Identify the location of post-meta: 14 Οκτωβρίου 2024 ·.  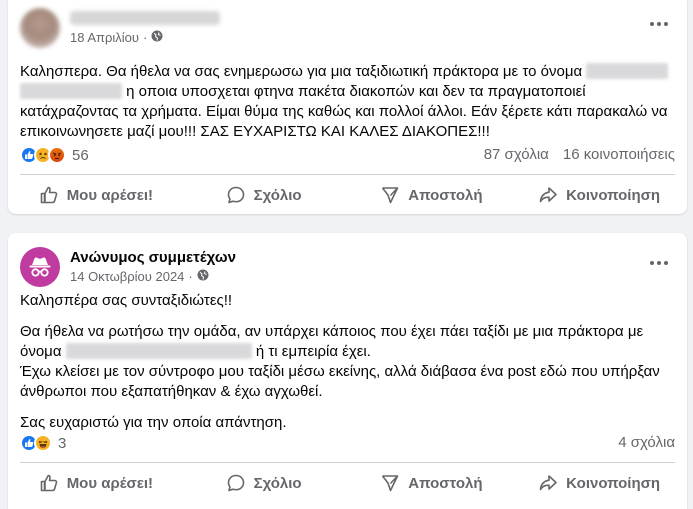
(139, 276).